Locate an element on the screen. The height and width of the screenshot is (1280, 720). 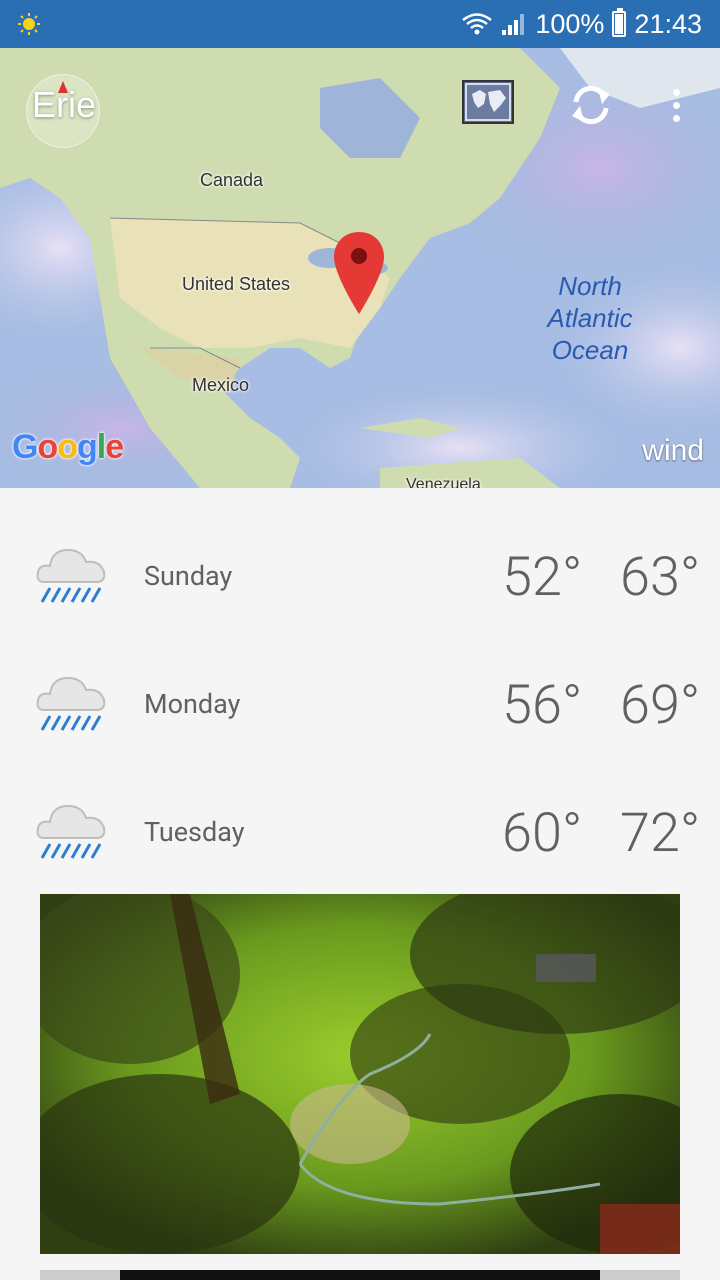
wifi-icon is located at coordinates (477, 24).